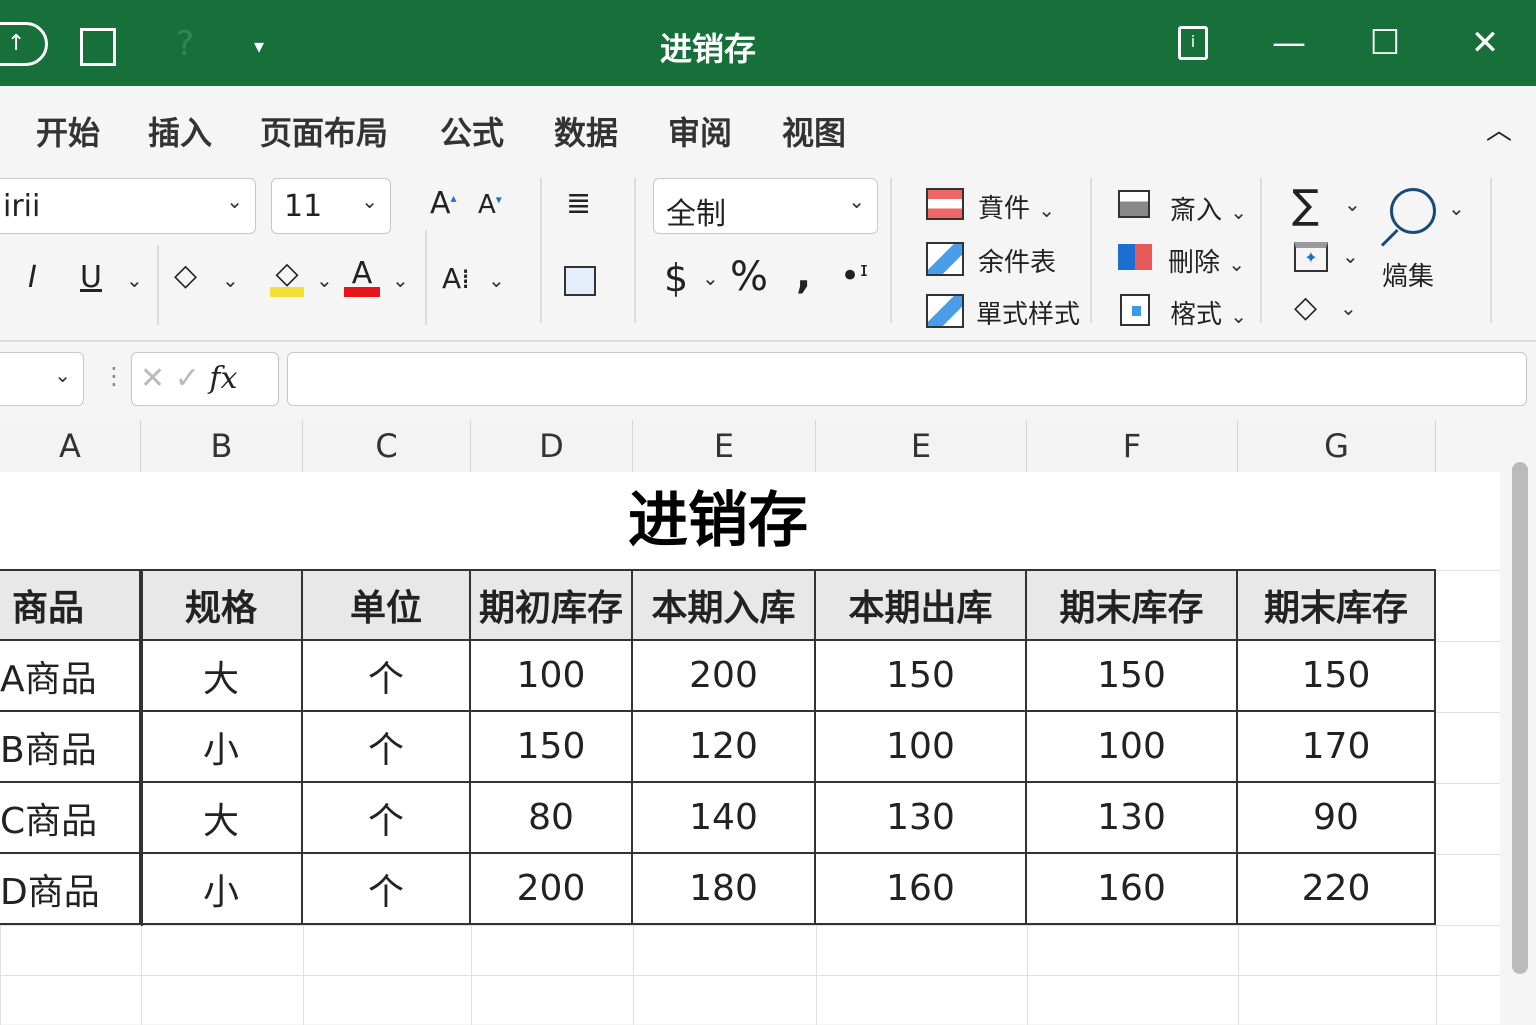 The width and height of the screenshot is (1536, 1025). I want to click on font-name-select: irii ⌄, so click(128, 206).